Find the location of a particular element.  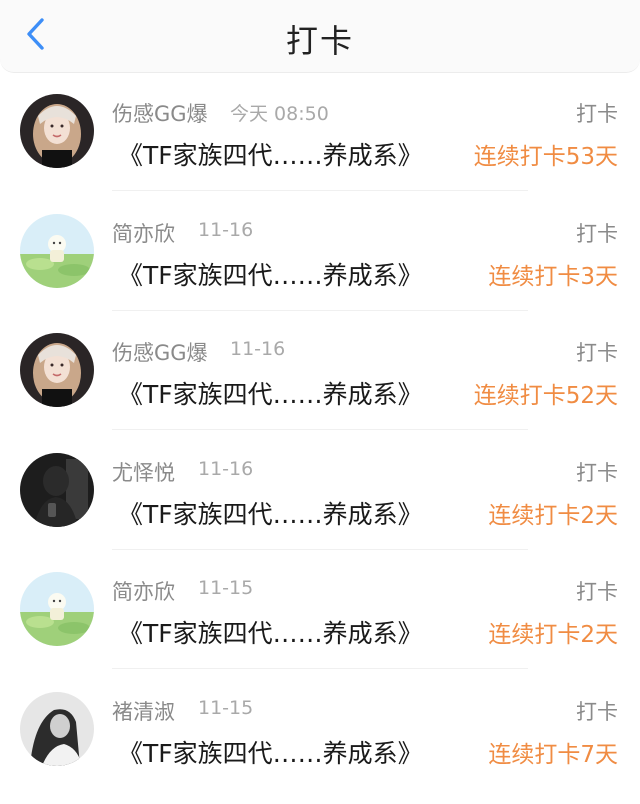

page-title: 打卡 is located at coordinates (319, 41).